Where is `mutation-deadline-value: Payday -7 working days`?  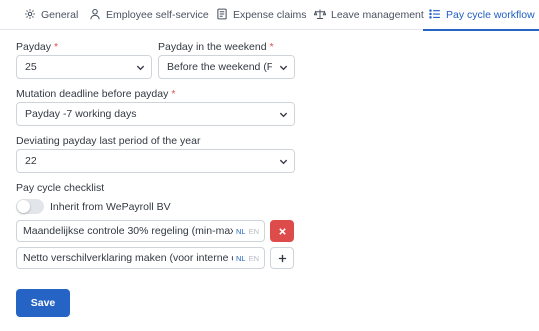
mutation-deadline-value: Payday -7 working days is located at coordinates (81, 114).